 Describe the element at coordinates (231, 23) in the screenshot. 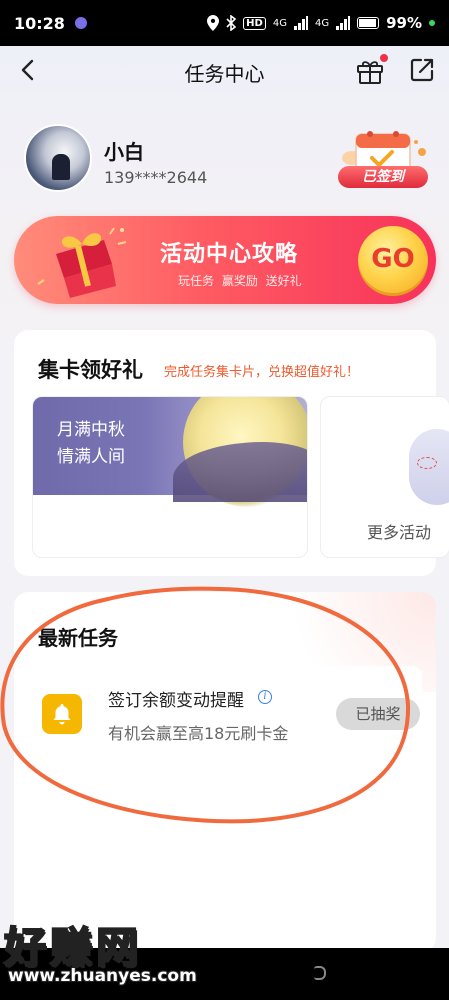

I see `bluetooth-icon` at that location.